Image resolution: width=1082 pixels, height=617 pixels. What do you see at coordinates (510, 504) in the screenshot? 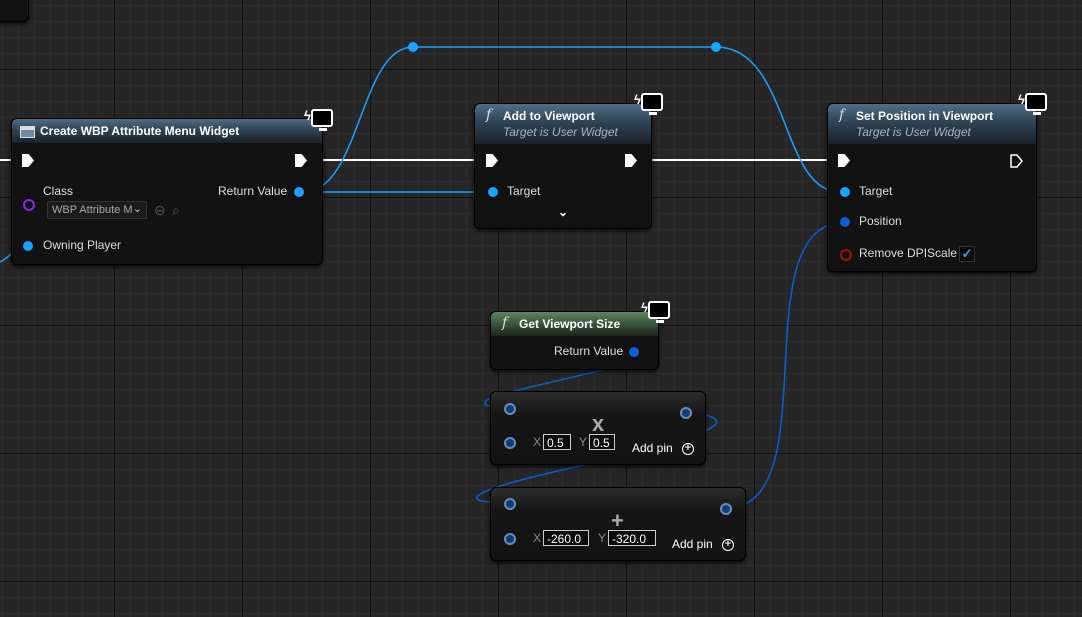
I see `add-input-a-pin` at bounding box center [510, 504].